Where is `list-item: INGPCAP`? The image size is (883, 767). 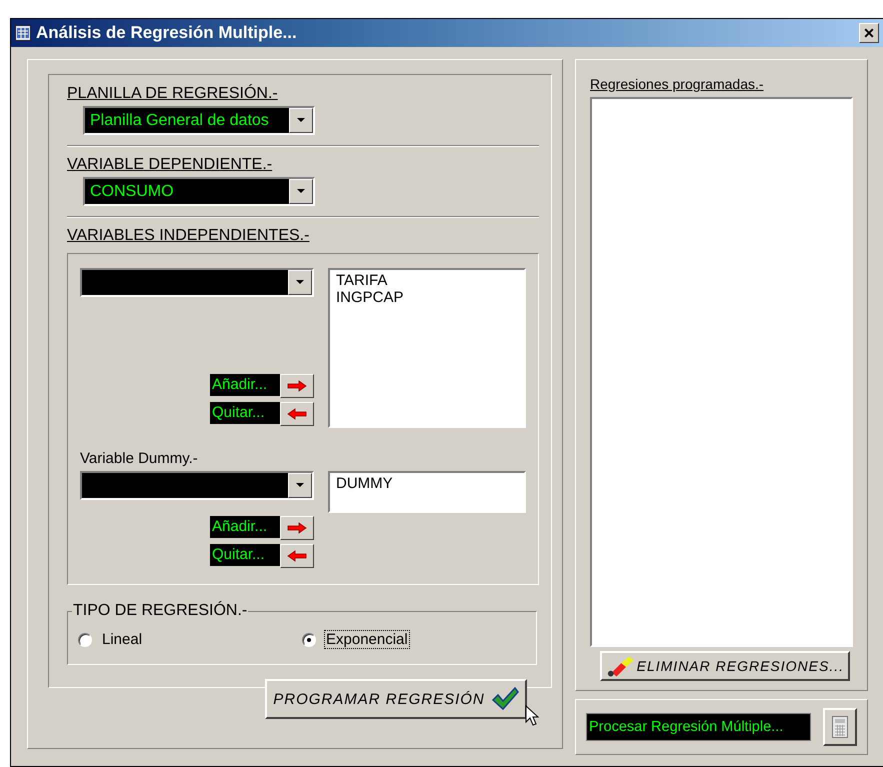
list-item: INGPCAP is located at coordinates (427, 297).